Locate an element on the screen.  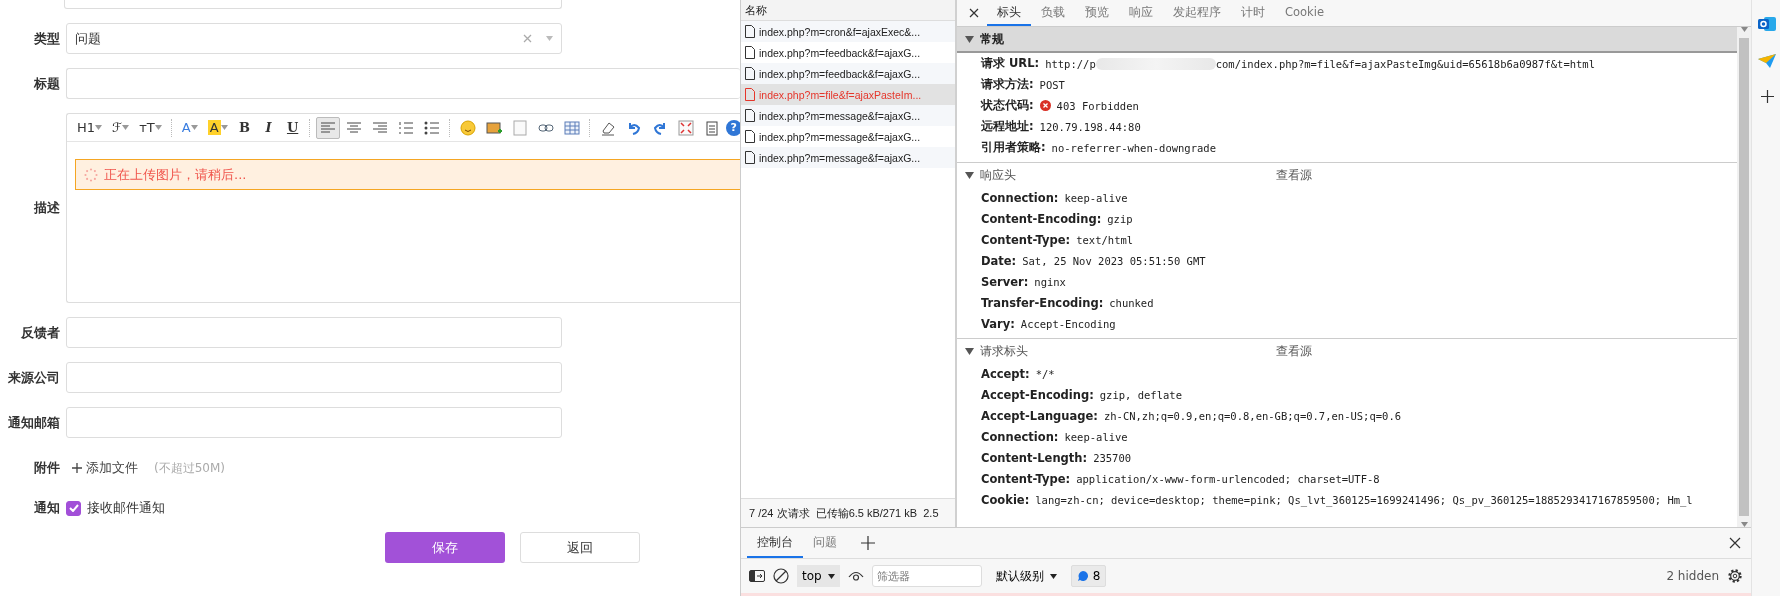
header-value: gzip is located at coordinates (1120, 218).